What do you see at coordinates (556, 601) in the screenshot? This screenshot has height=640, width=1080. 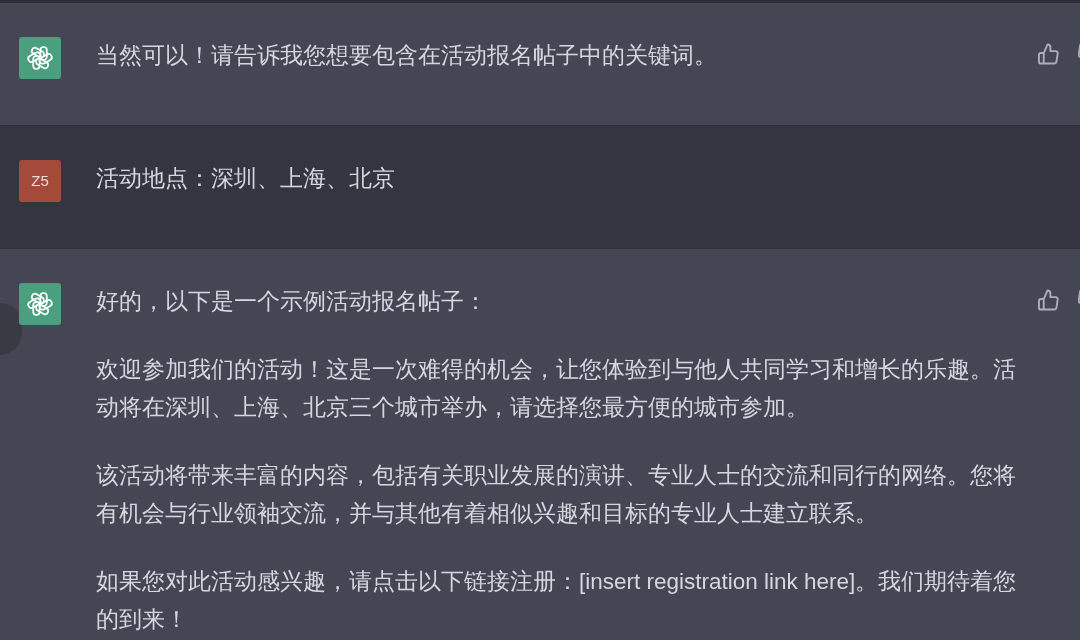 I see `message-text: 如果您对此活动感兴趣，请点击以下链接注册：[insert registration link here]。我们期待着您的到来！` at bounding box center [556, 601].